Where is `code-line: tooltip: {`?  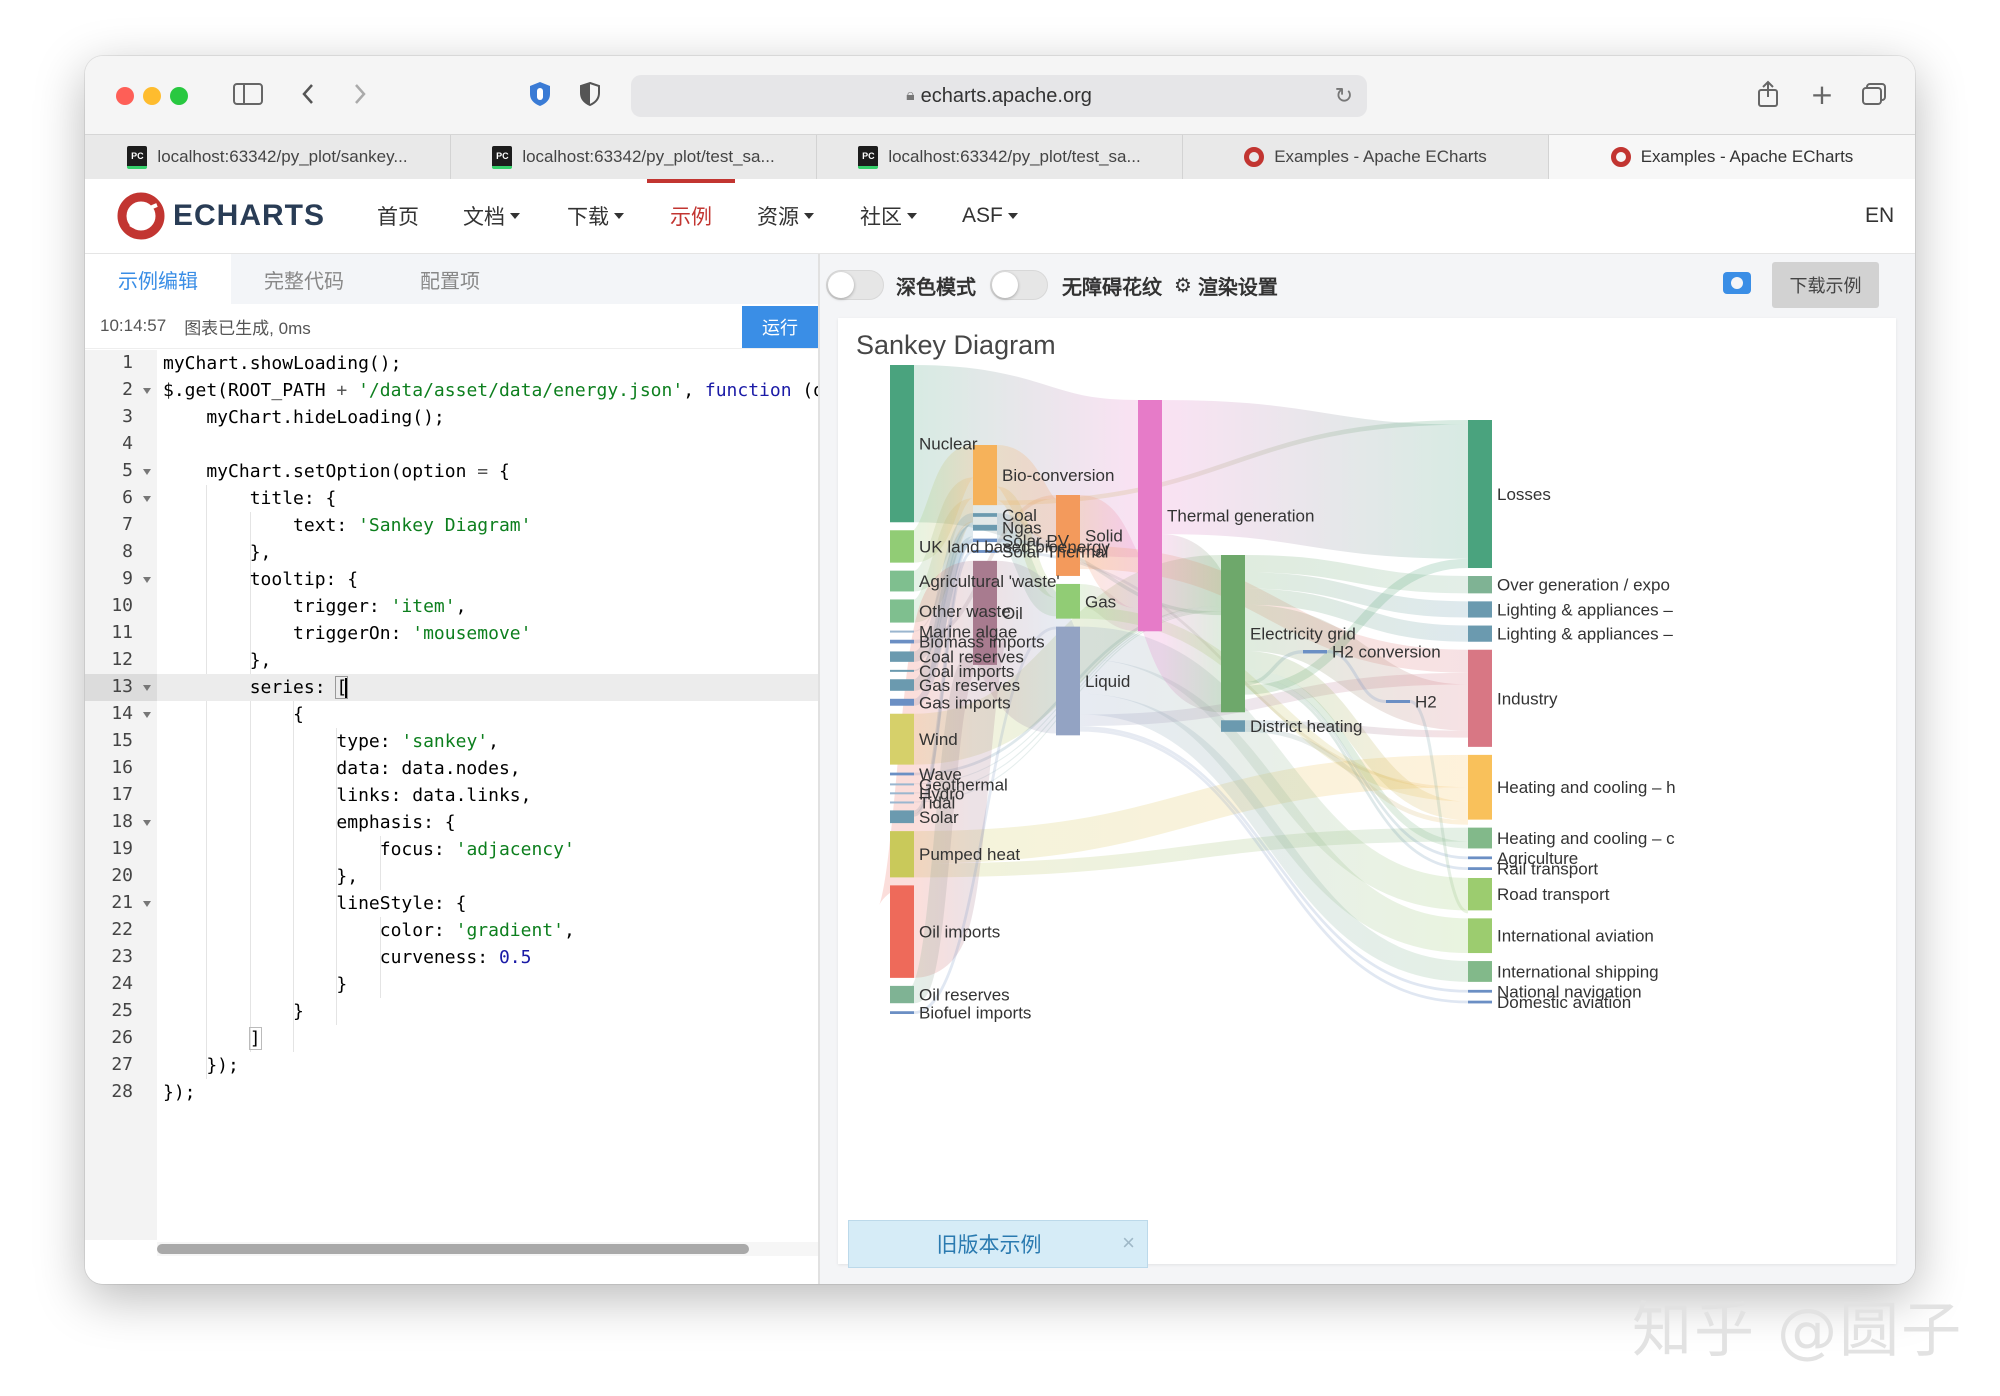 code-line: tooltip: { is located at coordinates (487, 579).